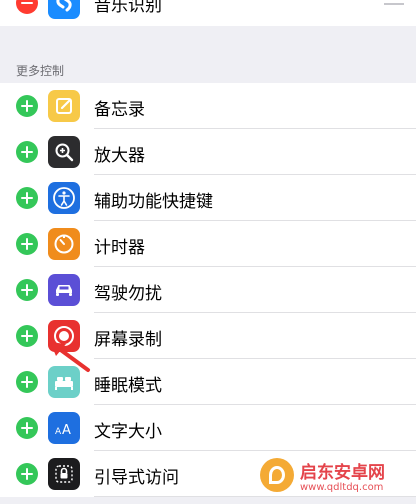 The image size is (416, 504). Describe the element at coordinates (208, 106) in the screenshot. I see `control-row-notes: 备忘录` at that location.